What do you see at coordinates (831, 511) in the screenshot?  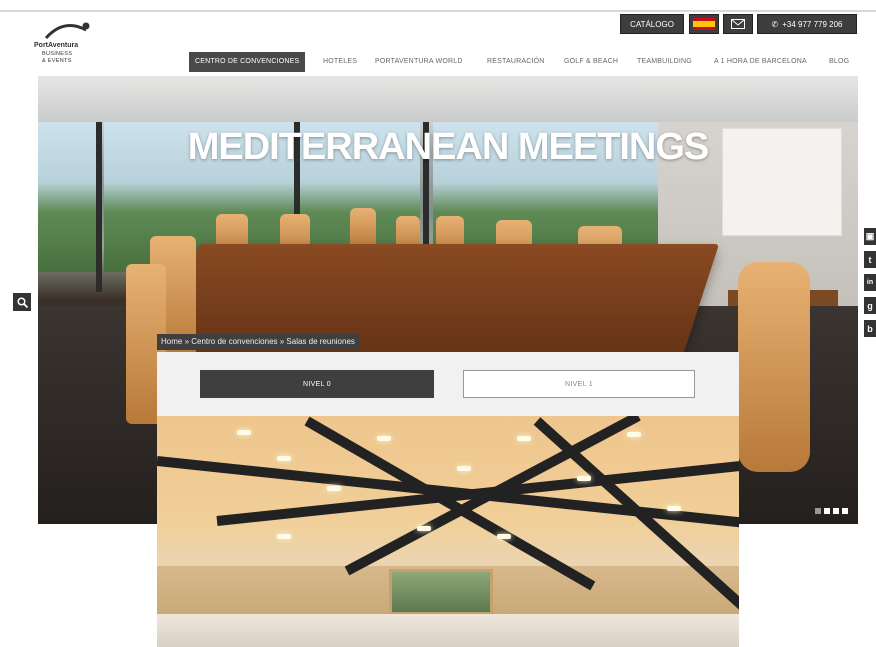 I see `slider-pagination` at bounding box center [831, 511].